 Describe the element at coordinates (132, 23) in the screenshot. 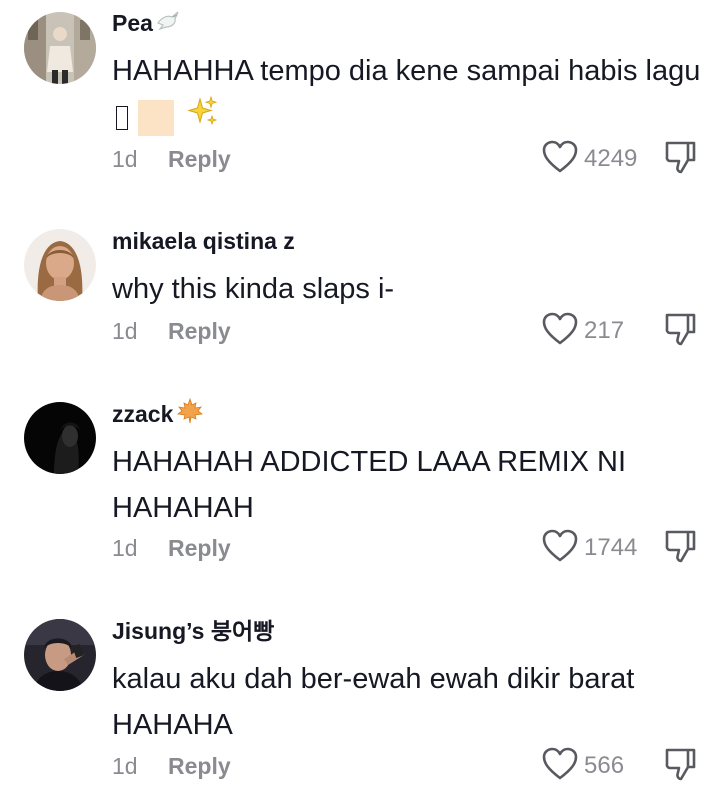

I see `username-text: Pea` at that location.